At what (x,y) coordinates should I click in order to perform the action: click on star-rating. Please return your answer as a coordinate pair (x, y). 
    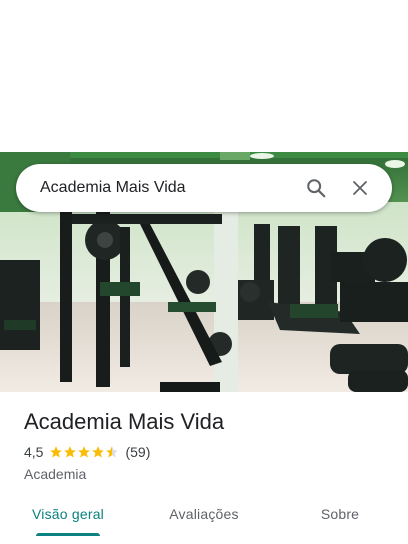
    Looking at the image, I should click on (84, 452).